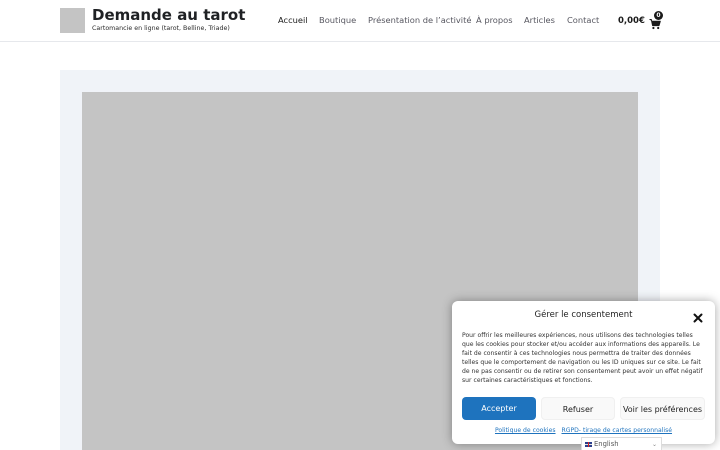  I want to click on consent-title: Gérer le consentement, so click(583, 315).